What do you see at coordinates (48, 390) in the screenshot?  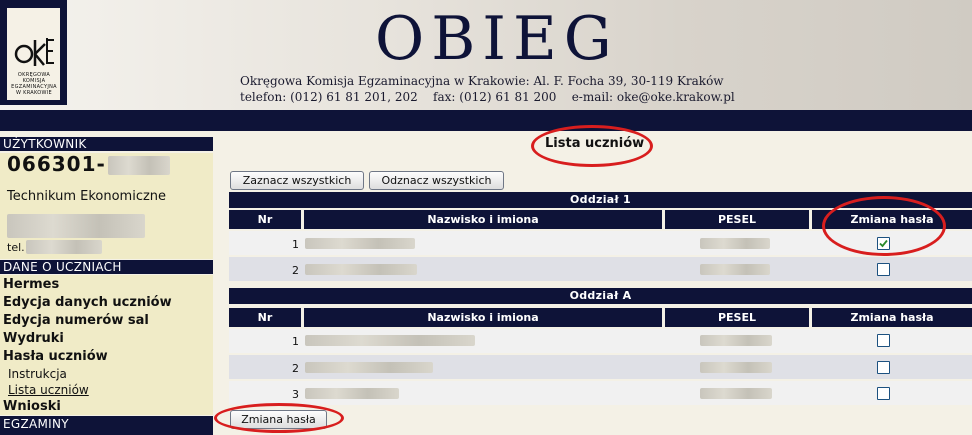 I see `sidebar-subitem-student-list: Lista uczniów` at bounding box center [48, 390].